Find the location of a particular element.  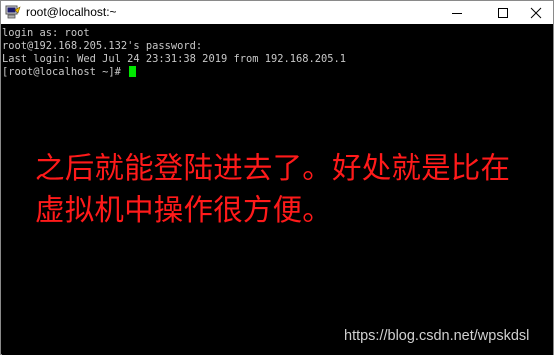

terminal-line-login: login as: root is located at coordinates (46, 33).